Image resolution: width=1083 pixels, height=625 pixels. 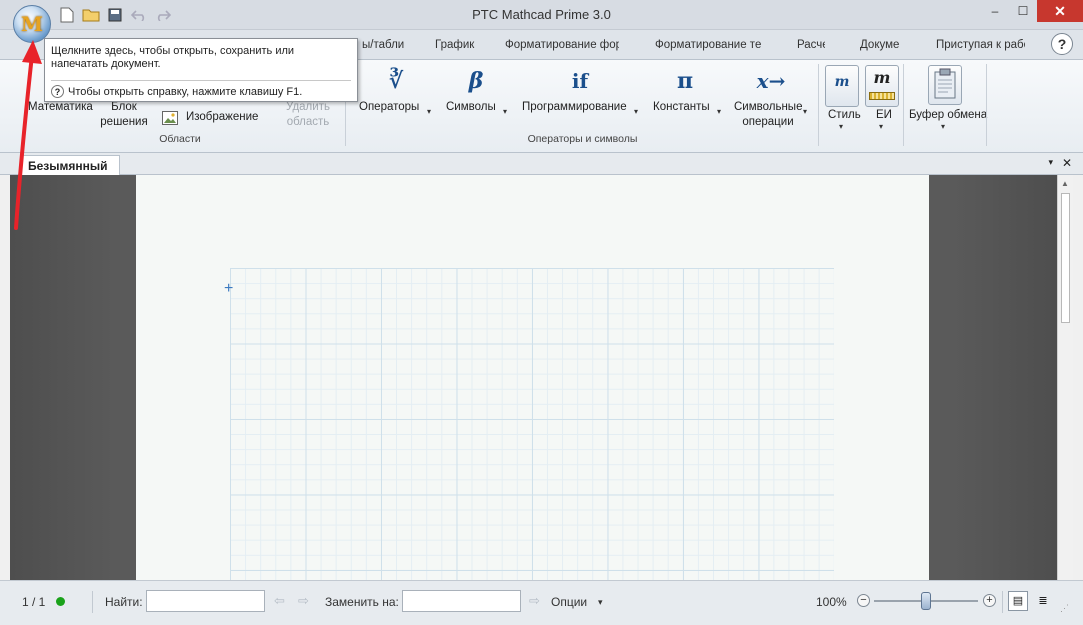 I want to click on tab-plots: График, so click(x=455, y=45).